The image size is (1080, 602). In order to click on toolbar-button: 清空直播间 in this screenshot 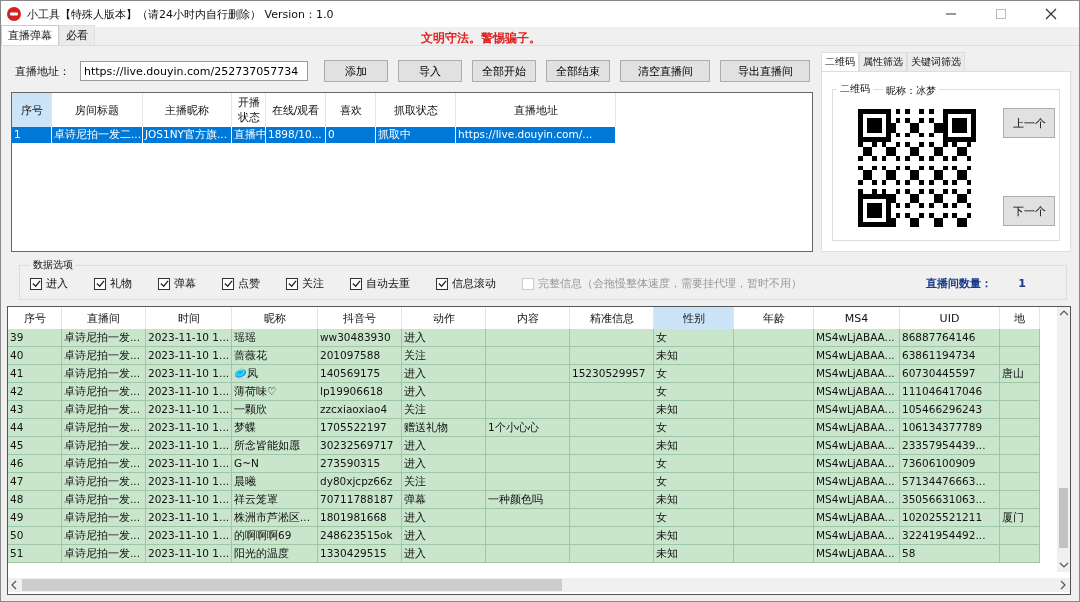, I will do `click(665, 71)`.